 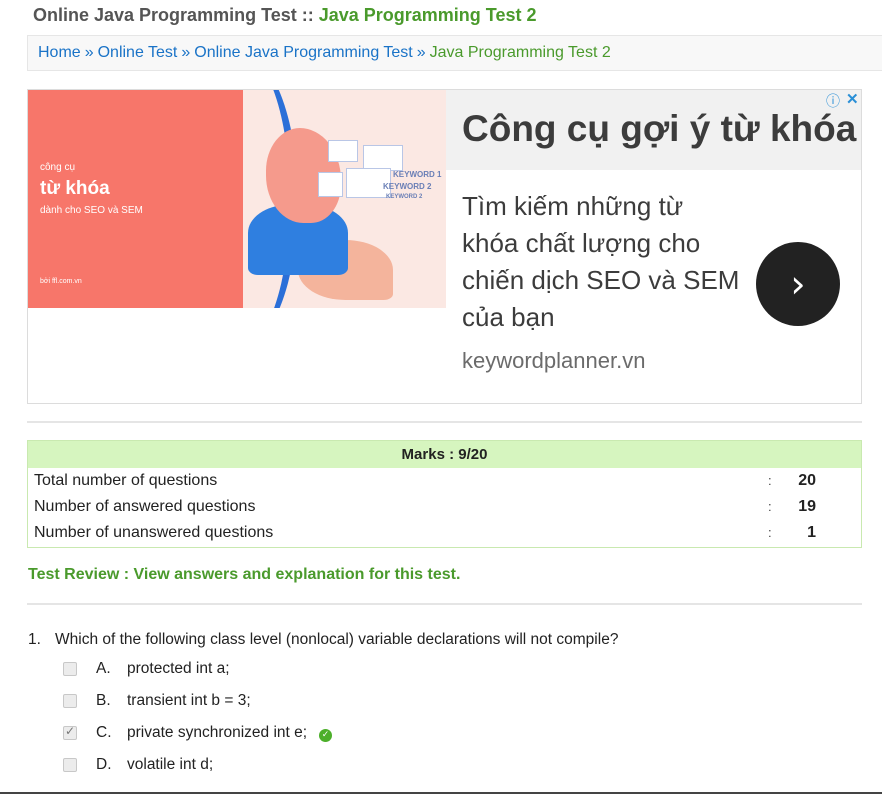 What do you see at coordinates (326, 735) in the screenshot?
I see `check-circle-icon: ✓` at bounding box center [326, 735].